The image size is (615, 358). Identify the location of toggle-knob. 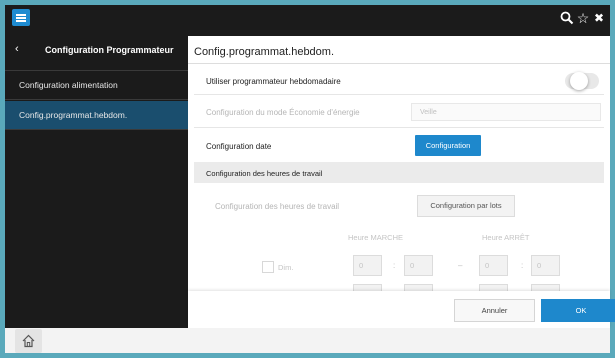
(579, 81).